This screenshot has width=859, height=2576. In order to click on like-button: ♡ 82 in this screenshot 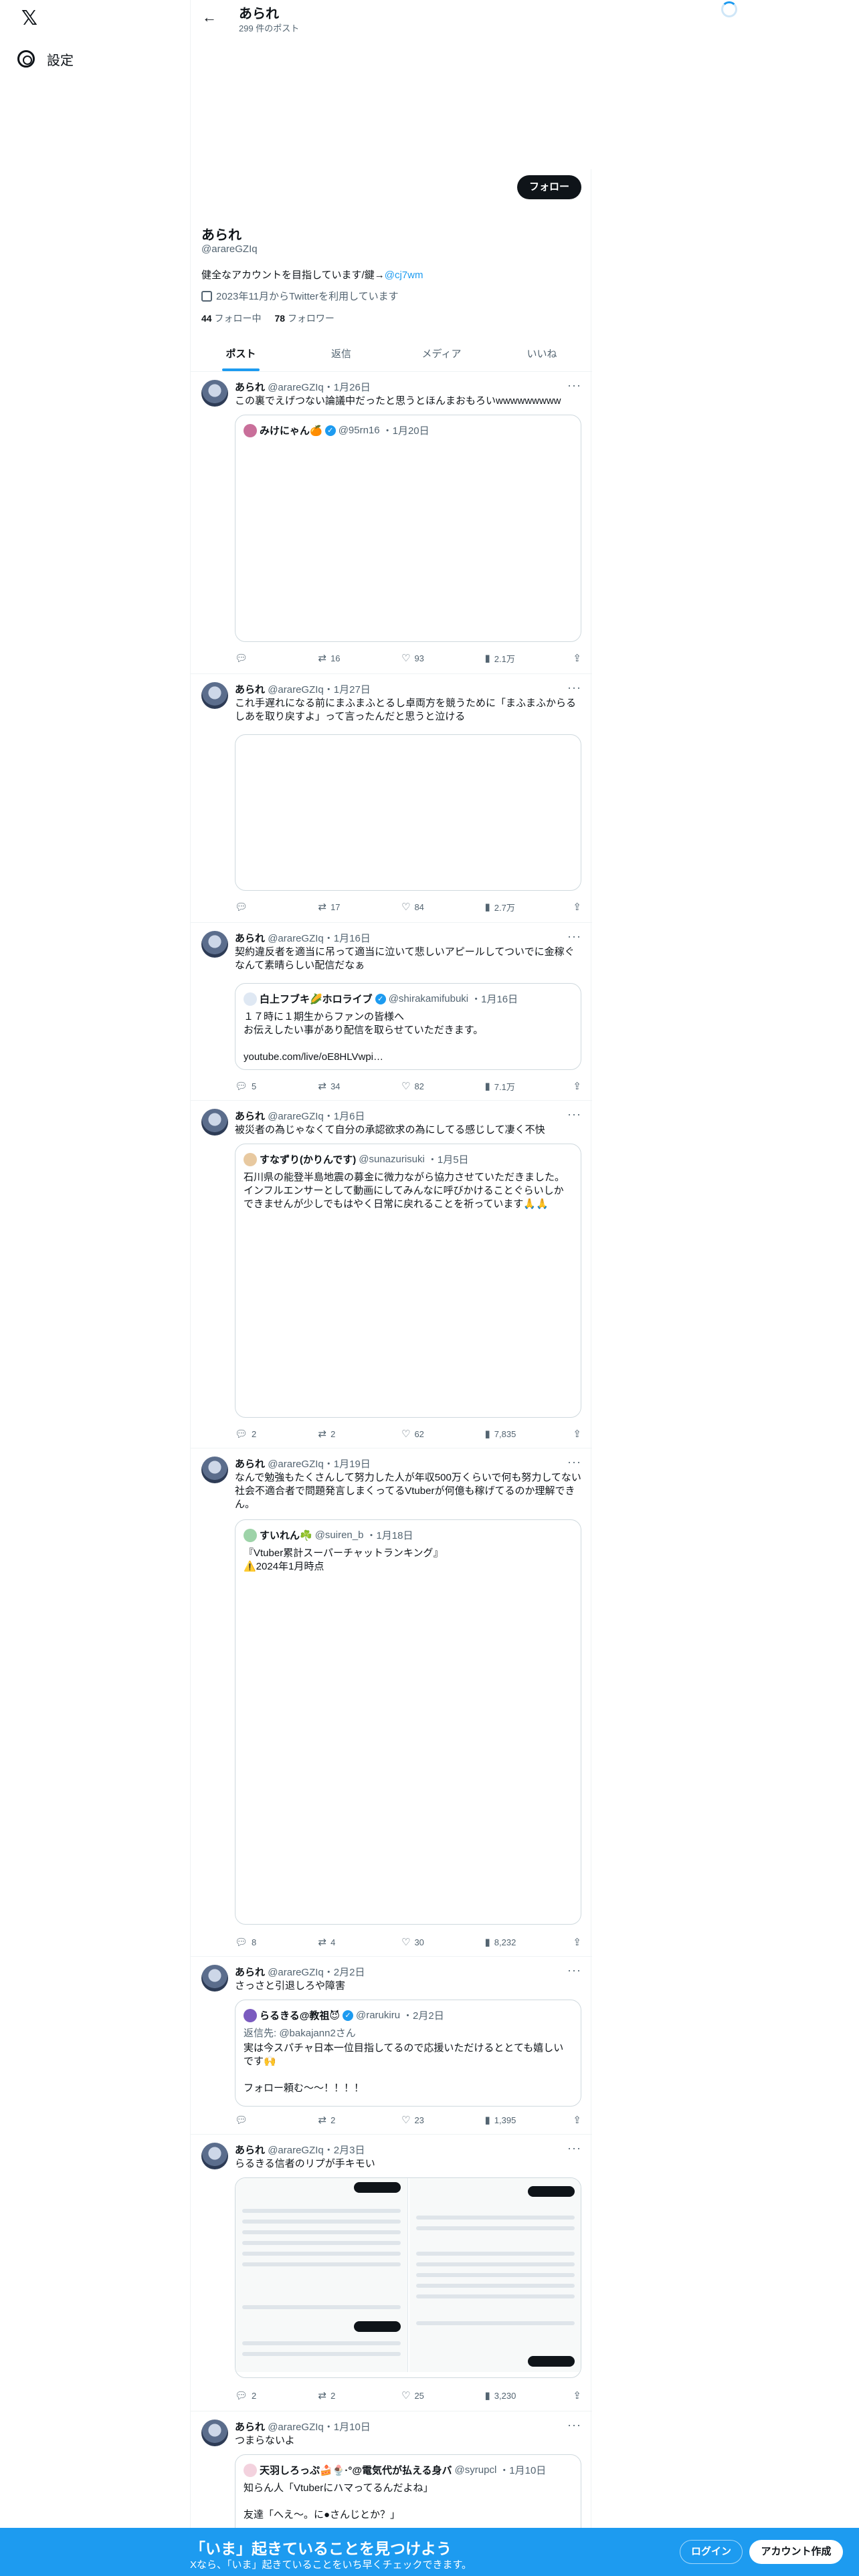, I will do `click(422, 1086)`.